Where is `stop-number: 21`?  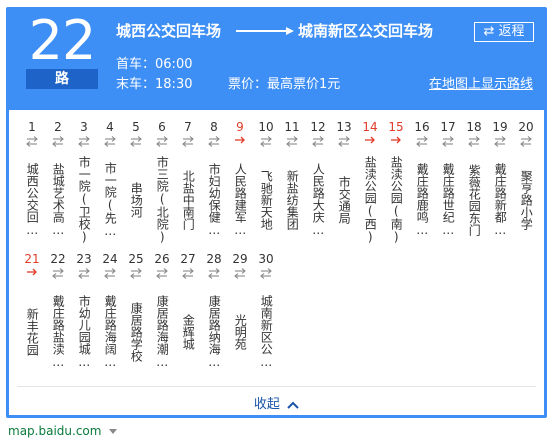
stop-number: 21 is located at coordinates (32, 259).